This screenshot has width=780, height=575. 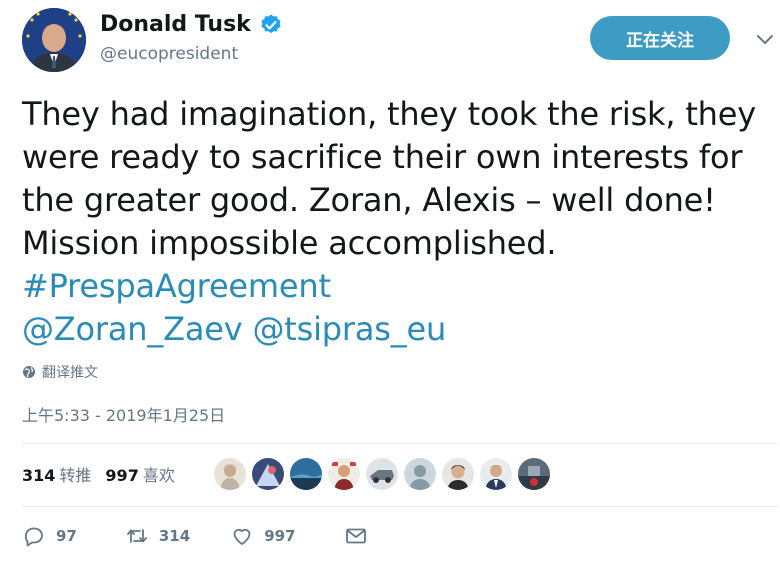 I want to click on mention-link-tsipras: @tsipras_eu, so click(x=350, y=329).